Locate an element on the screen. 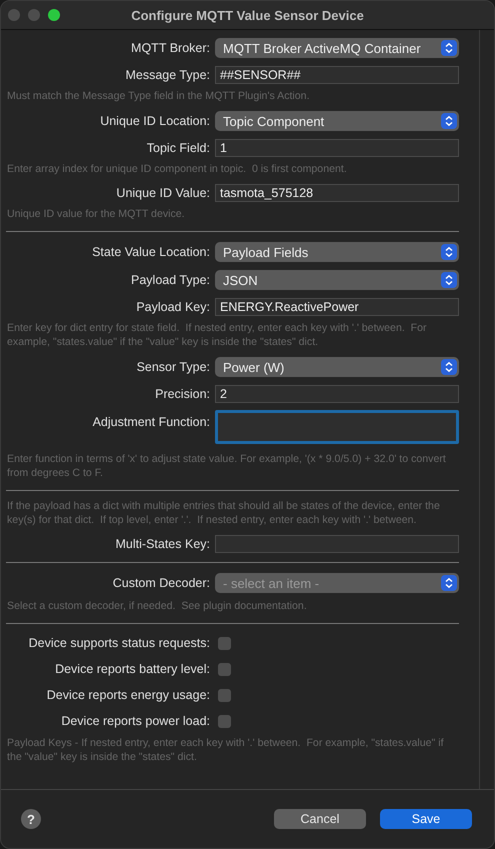  text-field: ENERGY.ReactivePower is located at coordinates (337, 307).